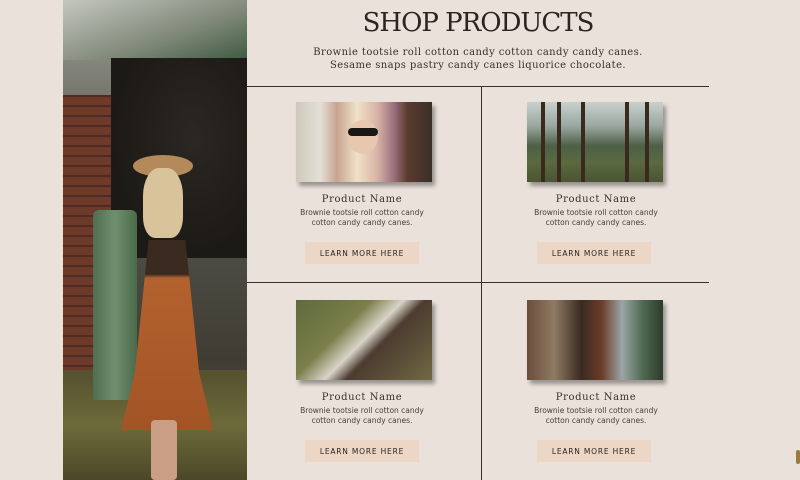 This screenshot has height=480, width=800. I want to click on roof-shape, so click(155, 30).